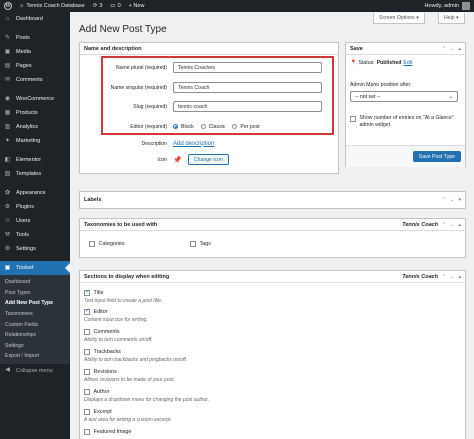 This screenshot has height=439, width=474. I want to click on submenu-item-settings: Settings, so click(35, 346).